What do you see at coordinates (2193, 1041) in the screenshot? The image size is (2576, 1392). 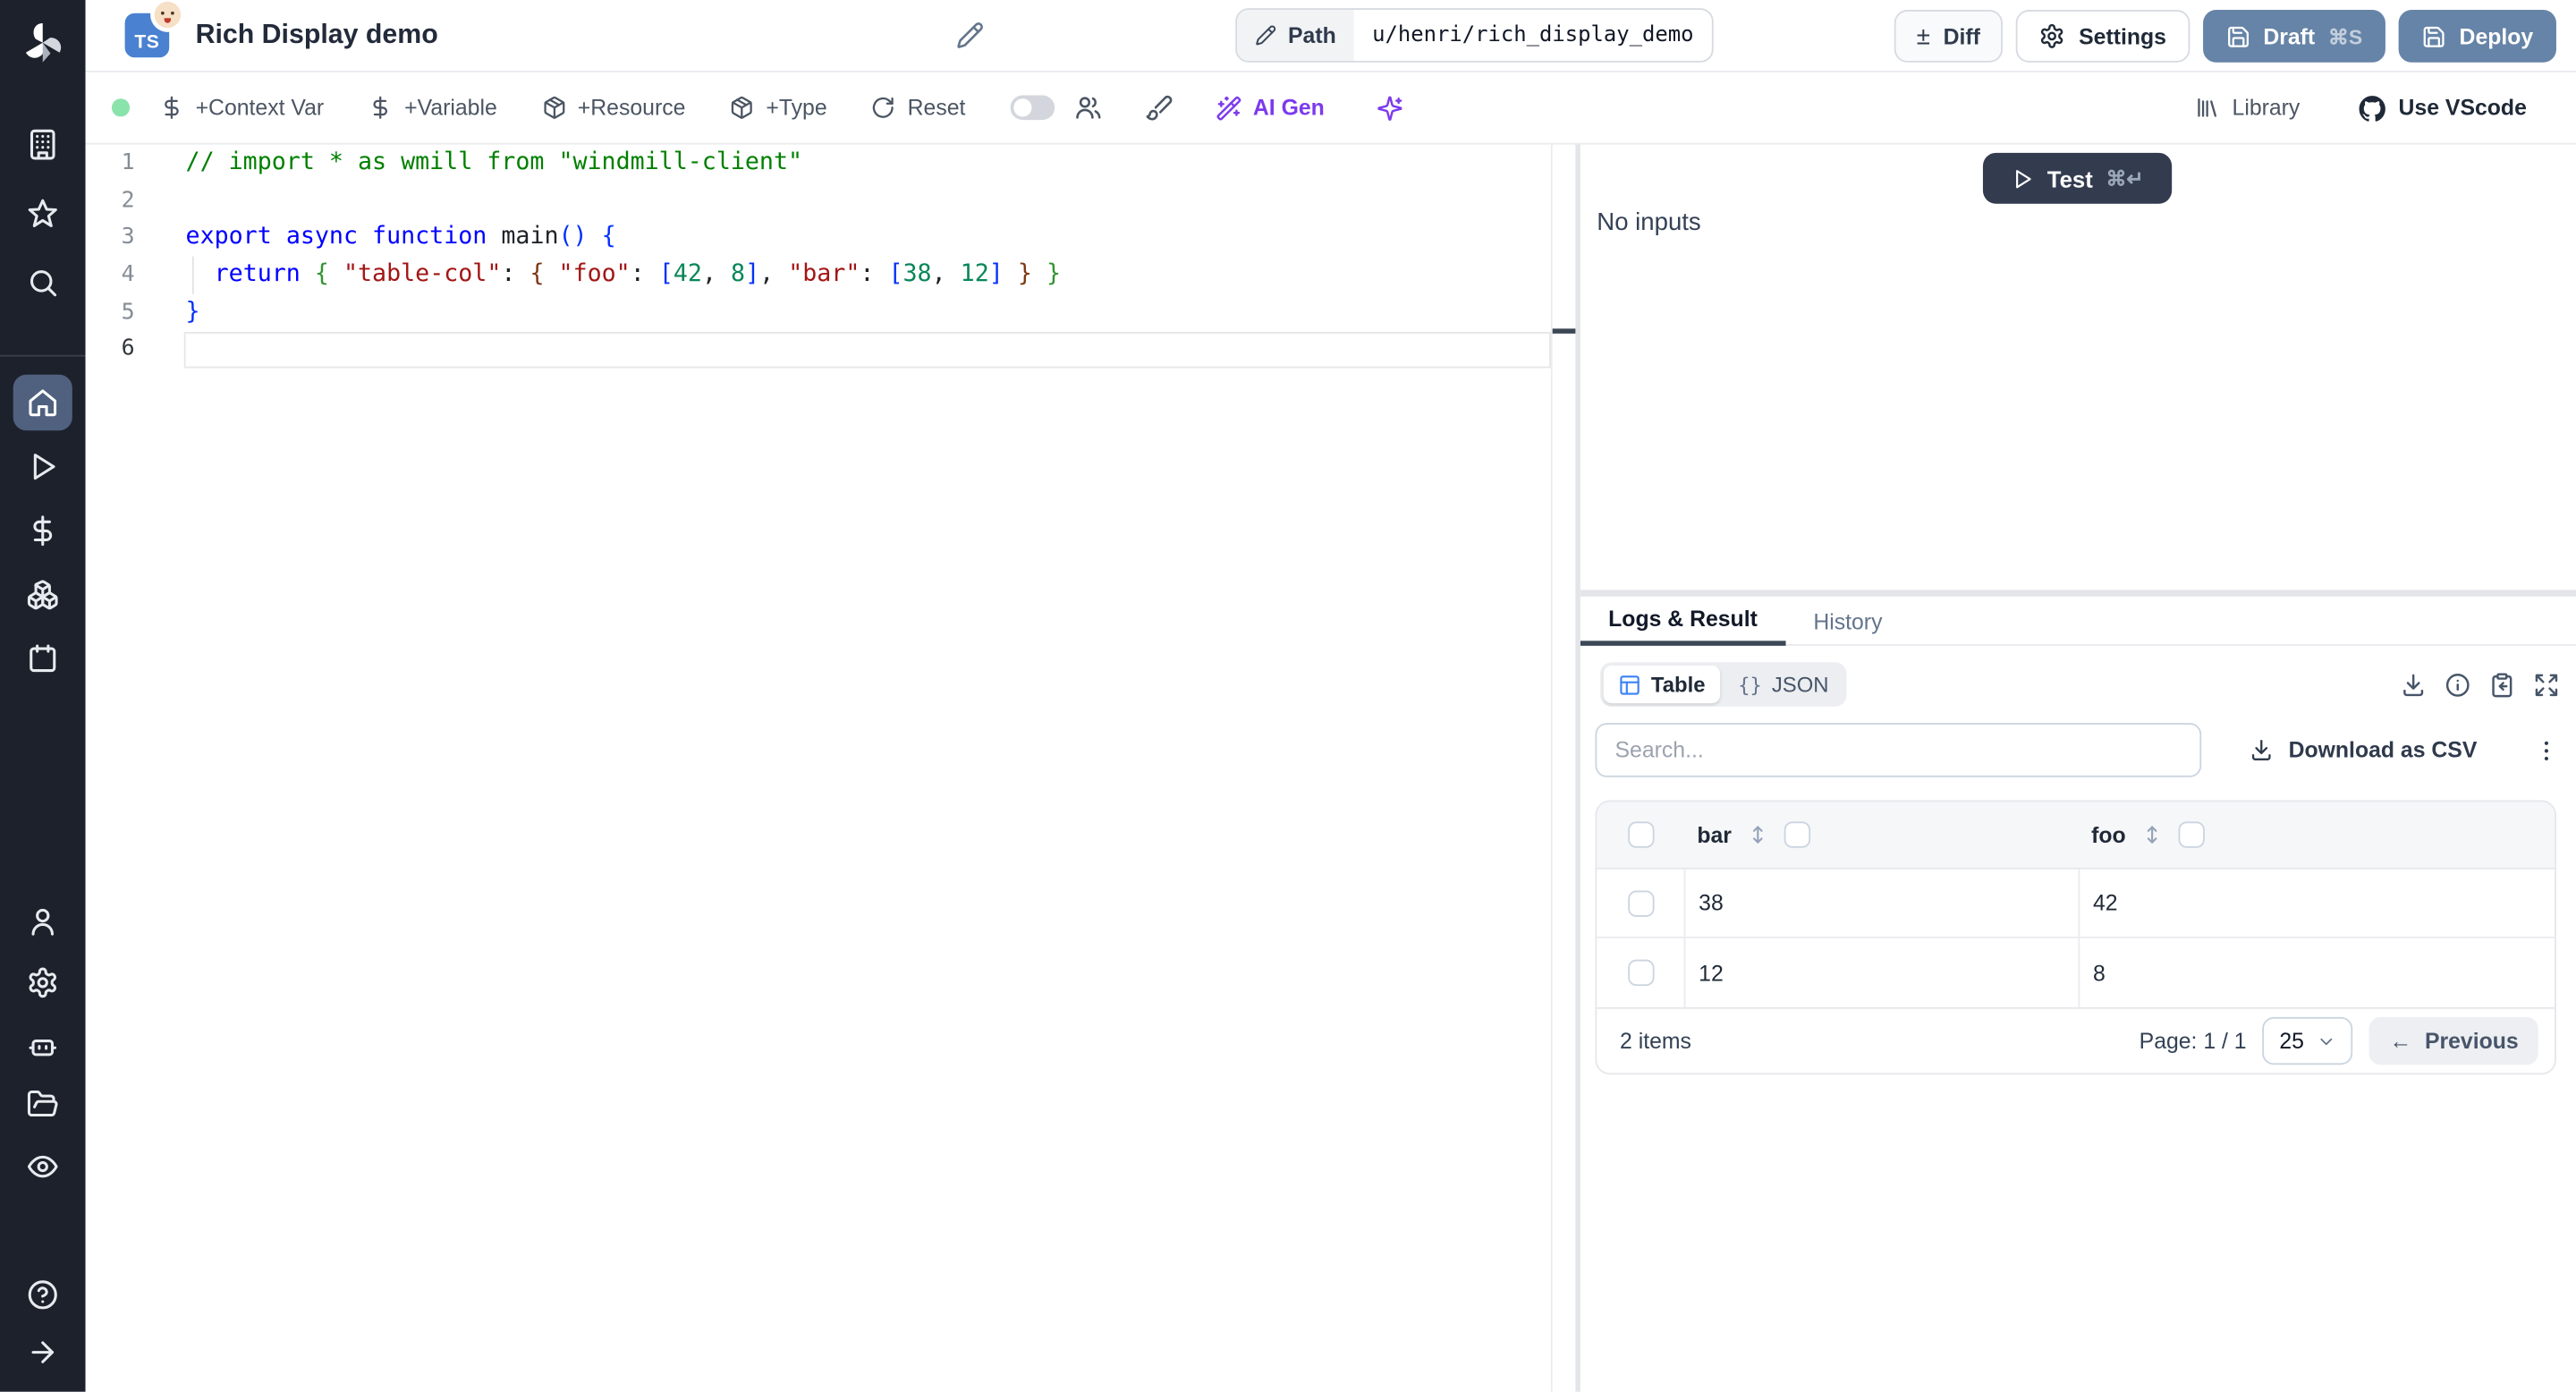 I see `page-indicator: Page: 1 / 1` at bounding box center [2193, 1041].